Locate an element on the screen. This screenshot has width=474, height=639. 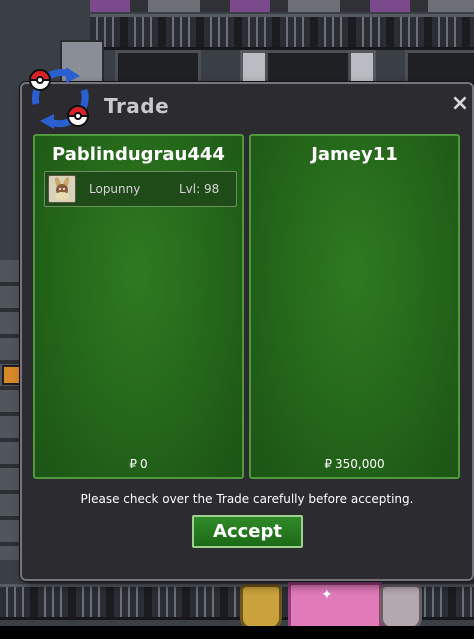
money-offer: ₽350,000 is located at coordinates (354, 464).